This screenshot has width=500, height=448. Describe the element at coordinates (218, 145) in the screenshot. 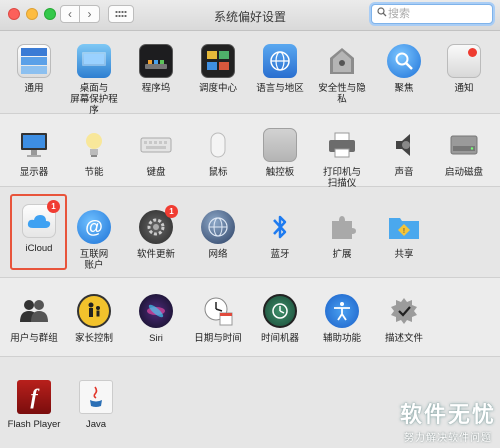

I see `mouse-icon` at that location.